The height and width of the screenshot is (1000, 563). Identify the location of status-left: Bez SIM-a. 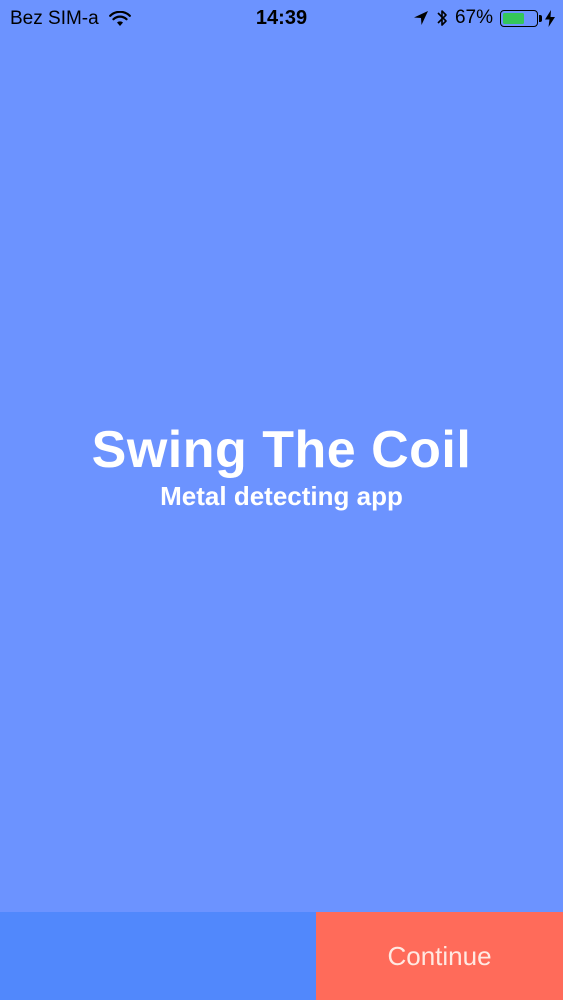
(70, 19).